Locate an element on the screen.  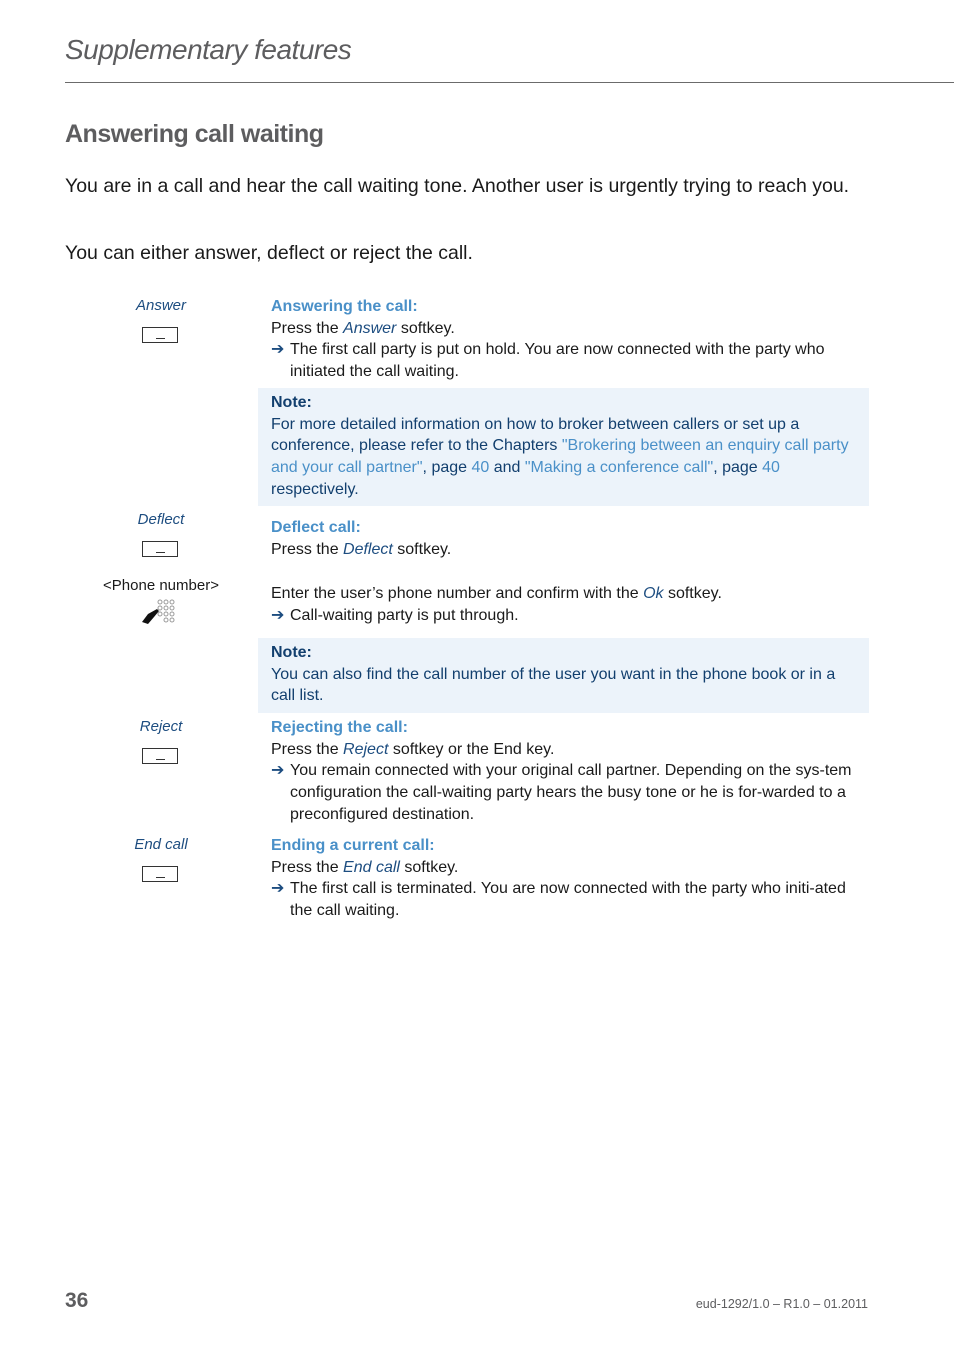
reject-title: Rejecting the call: is located at coordinates (339, 727).